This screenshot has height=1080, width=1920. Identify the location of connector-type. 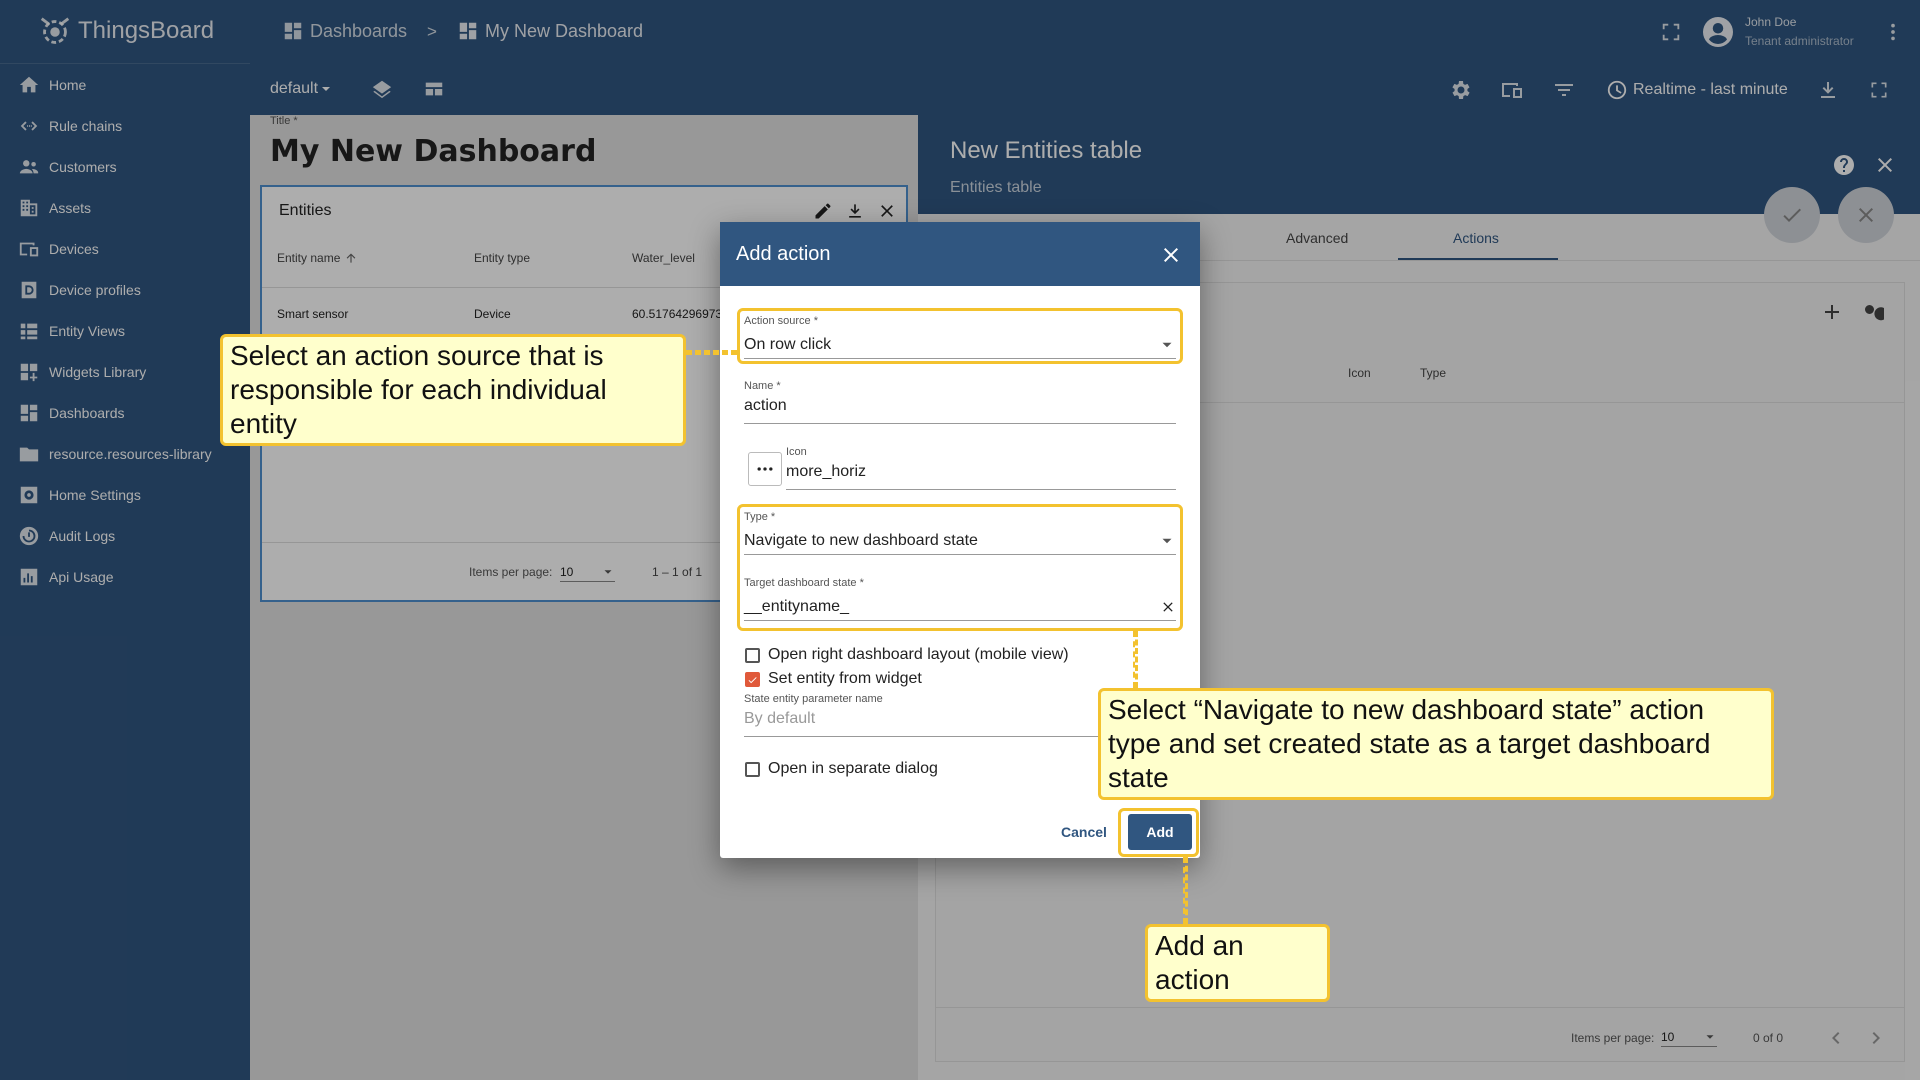
(1135, 659).